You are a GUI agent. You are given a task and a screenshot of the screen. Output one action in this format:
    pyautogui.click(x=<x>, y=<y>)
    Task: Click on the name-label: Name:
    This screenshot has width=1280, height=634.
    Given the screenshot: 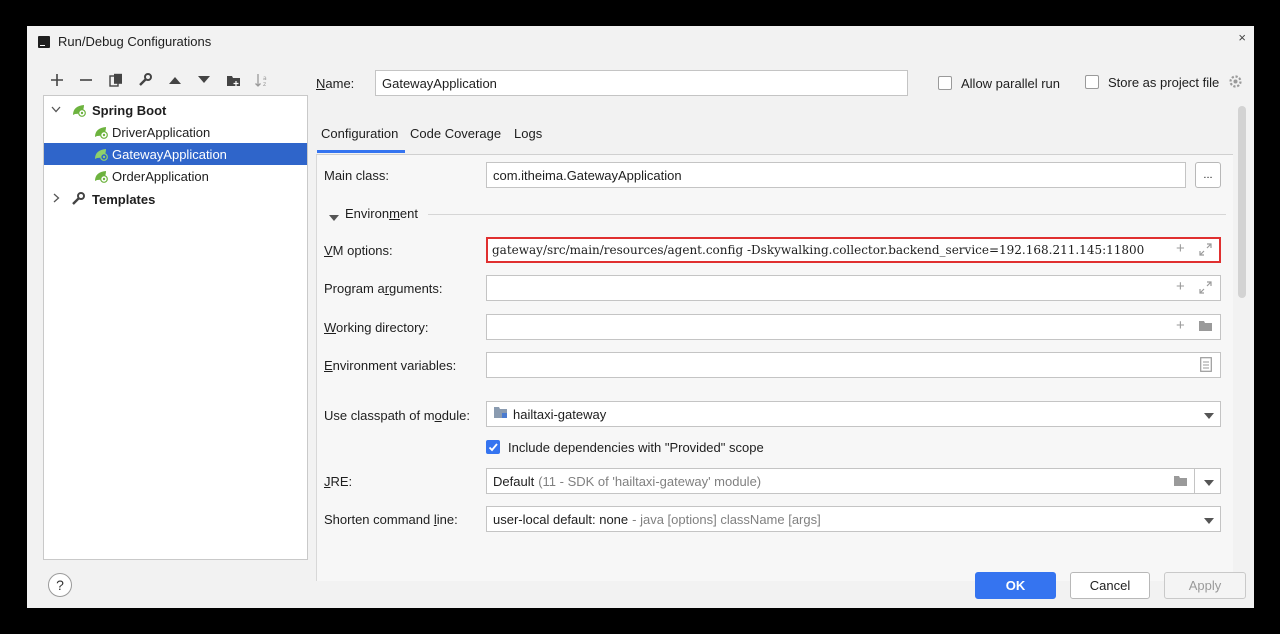 What is the action you would take?
    pyautogui.click(x=335, y=83)
    